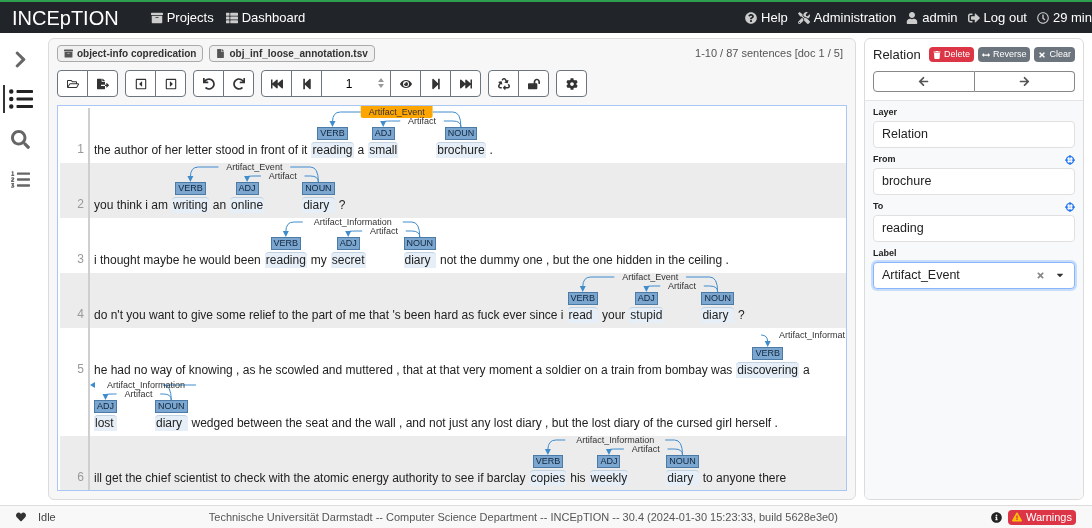 This screenshot has width=1092, height=528. What do you see at coordinates (578, 478) in the screenshot?
I see `sentence-text: his` at bounding box center [578, 478].